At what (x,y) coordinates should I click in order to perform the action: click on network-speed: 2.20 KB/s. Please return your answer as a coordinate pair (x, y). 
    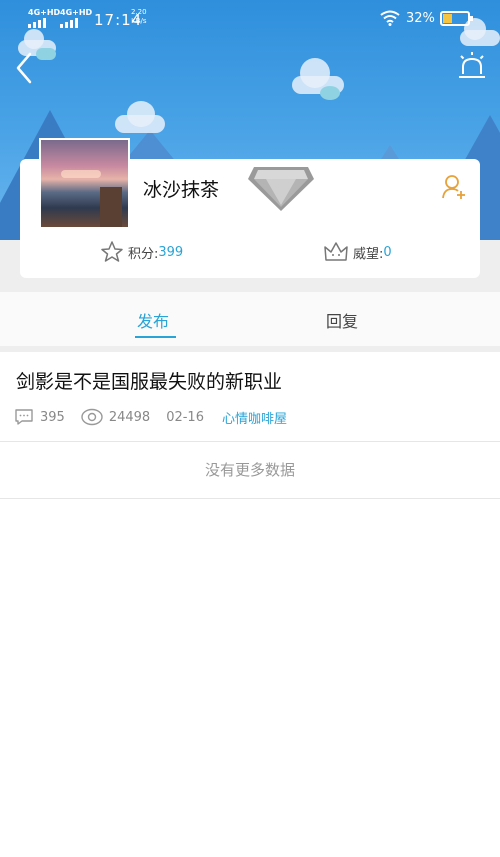
    Looking at the image, I should click on (139, 17).